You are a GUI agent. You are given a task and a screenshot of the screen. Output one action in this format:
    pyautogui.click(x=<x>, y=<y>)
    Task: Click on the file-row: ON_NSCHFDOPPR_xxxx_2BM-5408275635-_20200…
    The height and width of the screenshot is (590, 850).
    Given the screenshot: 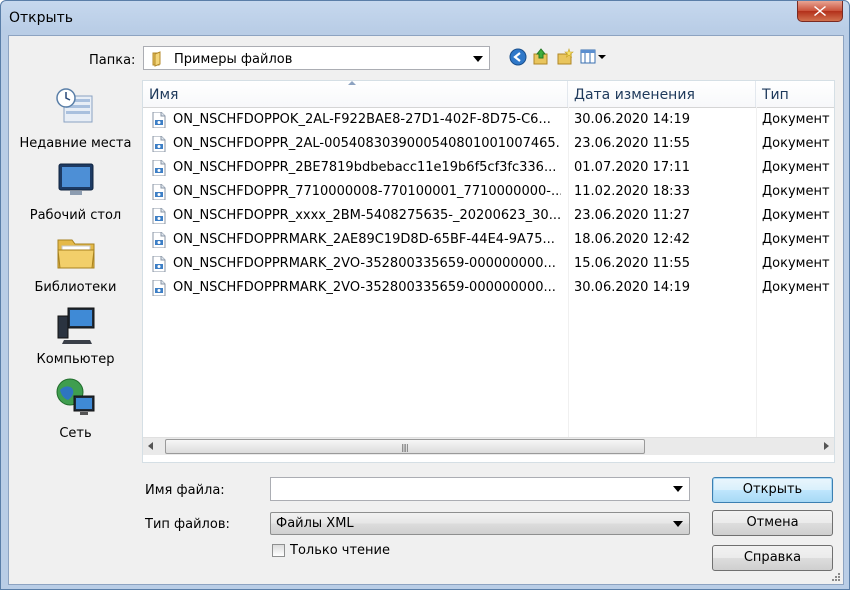 What is the action you would take?
    pyautogui.click(x=488, y=216)
    